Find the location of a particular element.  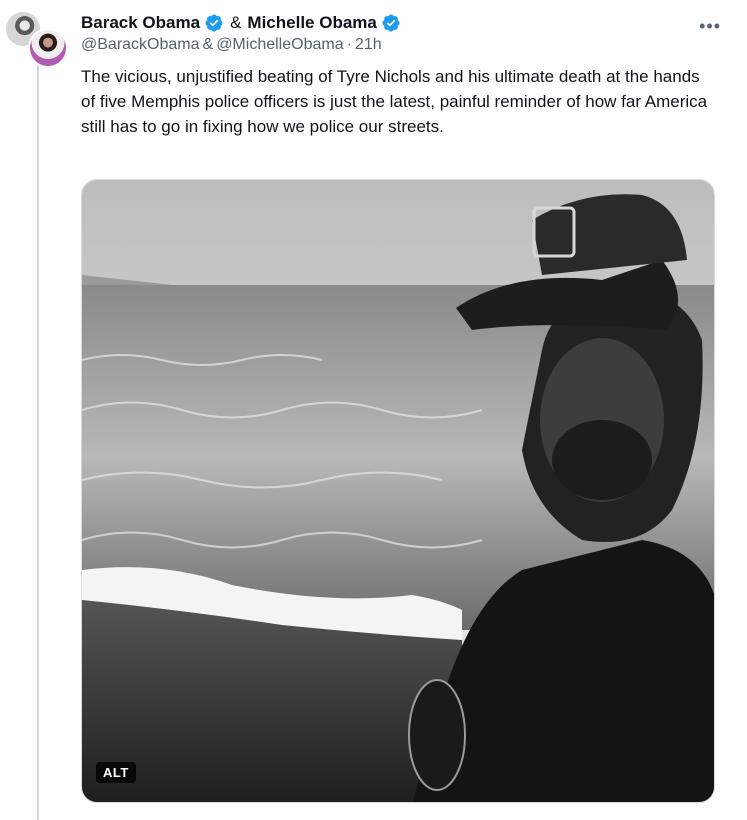

name-row: Barack Obama & Michelle Obama is located at coordinates (401, 23).